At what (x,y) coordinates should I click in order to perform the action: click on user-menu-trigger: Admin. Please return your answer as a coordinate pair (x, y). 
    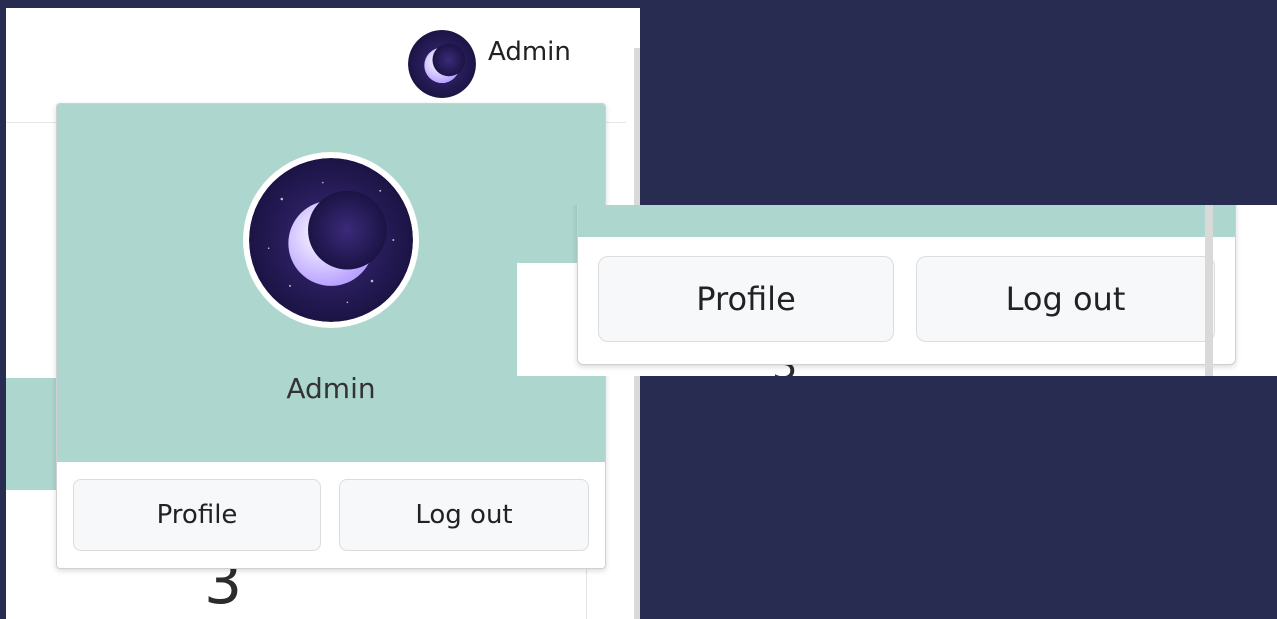
    Looking at the image, I should click on (489, 64).